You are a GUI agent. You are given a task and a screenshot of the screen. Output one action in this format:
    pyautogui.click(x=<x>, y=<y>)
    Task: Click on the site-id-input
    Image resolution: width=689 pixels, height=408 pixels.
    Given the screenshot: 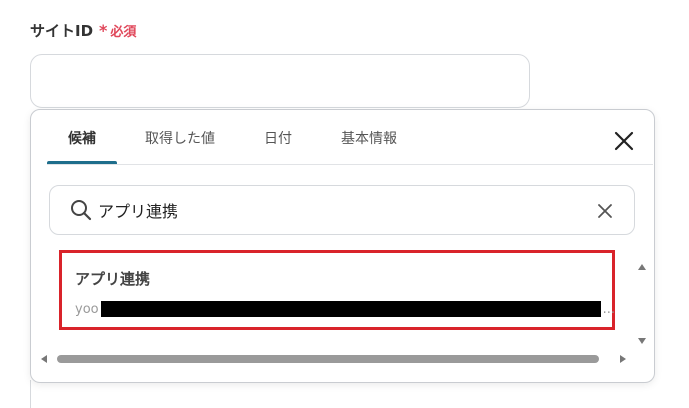 What is the action you would take?
    pyautogui.click(x=280, y=81)
    